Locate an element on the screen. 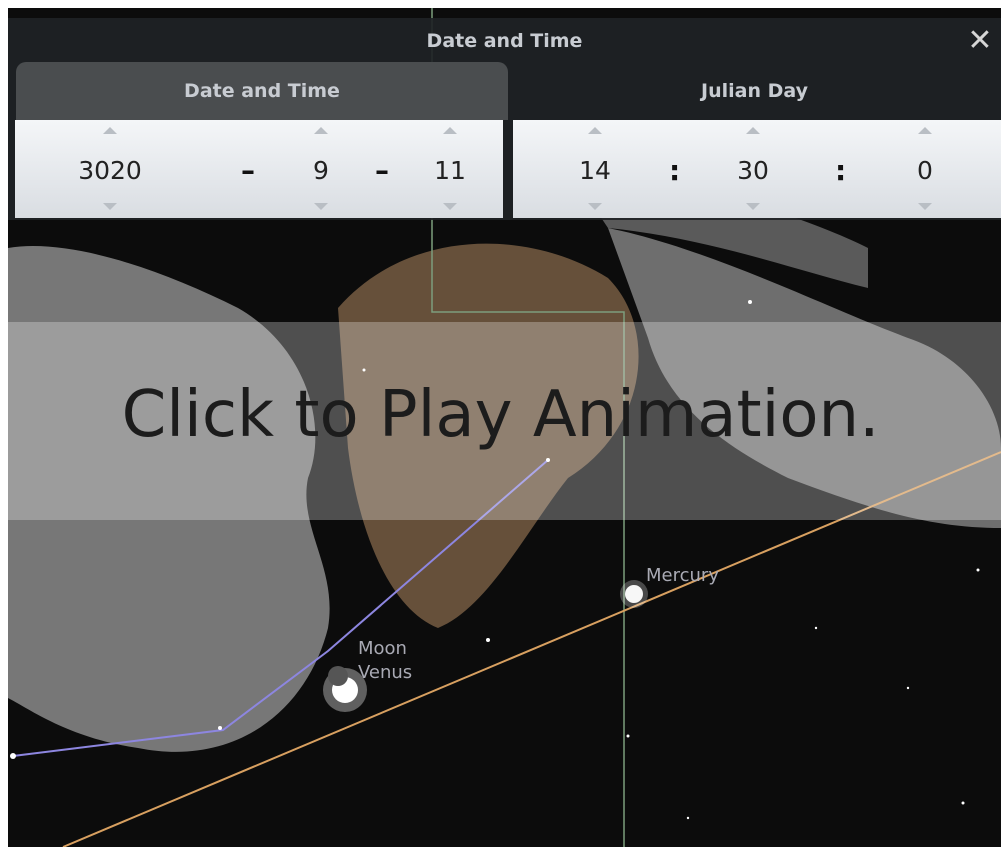 This screenshot has height=847, width=1001. year-spinbox: 3020 is located at coordinates (110, 169).